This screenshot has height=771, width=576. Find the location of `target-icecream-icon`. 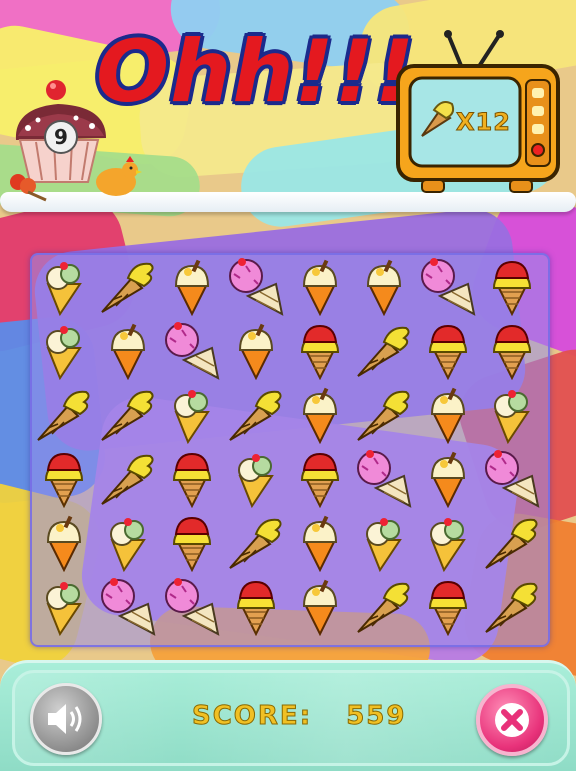

target-icecream-icon is located at coordinates (438, 119).